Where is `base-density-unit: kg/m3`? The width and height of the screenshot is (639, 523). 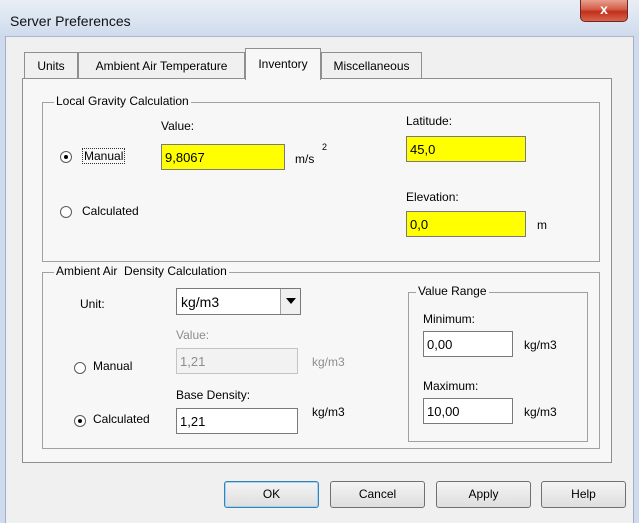 base-density-unit: kg/m3 is located at coordinates (328, 412).